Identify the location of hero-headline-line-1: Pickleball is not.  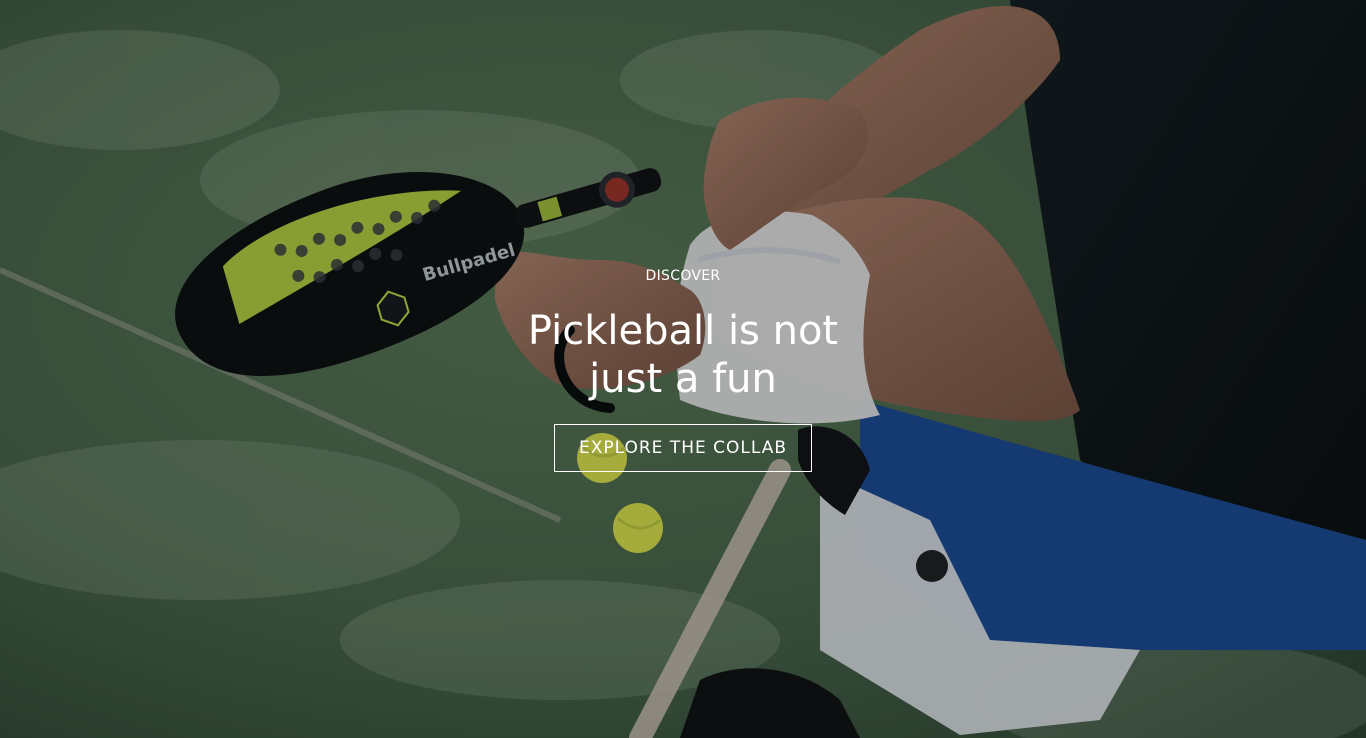
(683, 331).